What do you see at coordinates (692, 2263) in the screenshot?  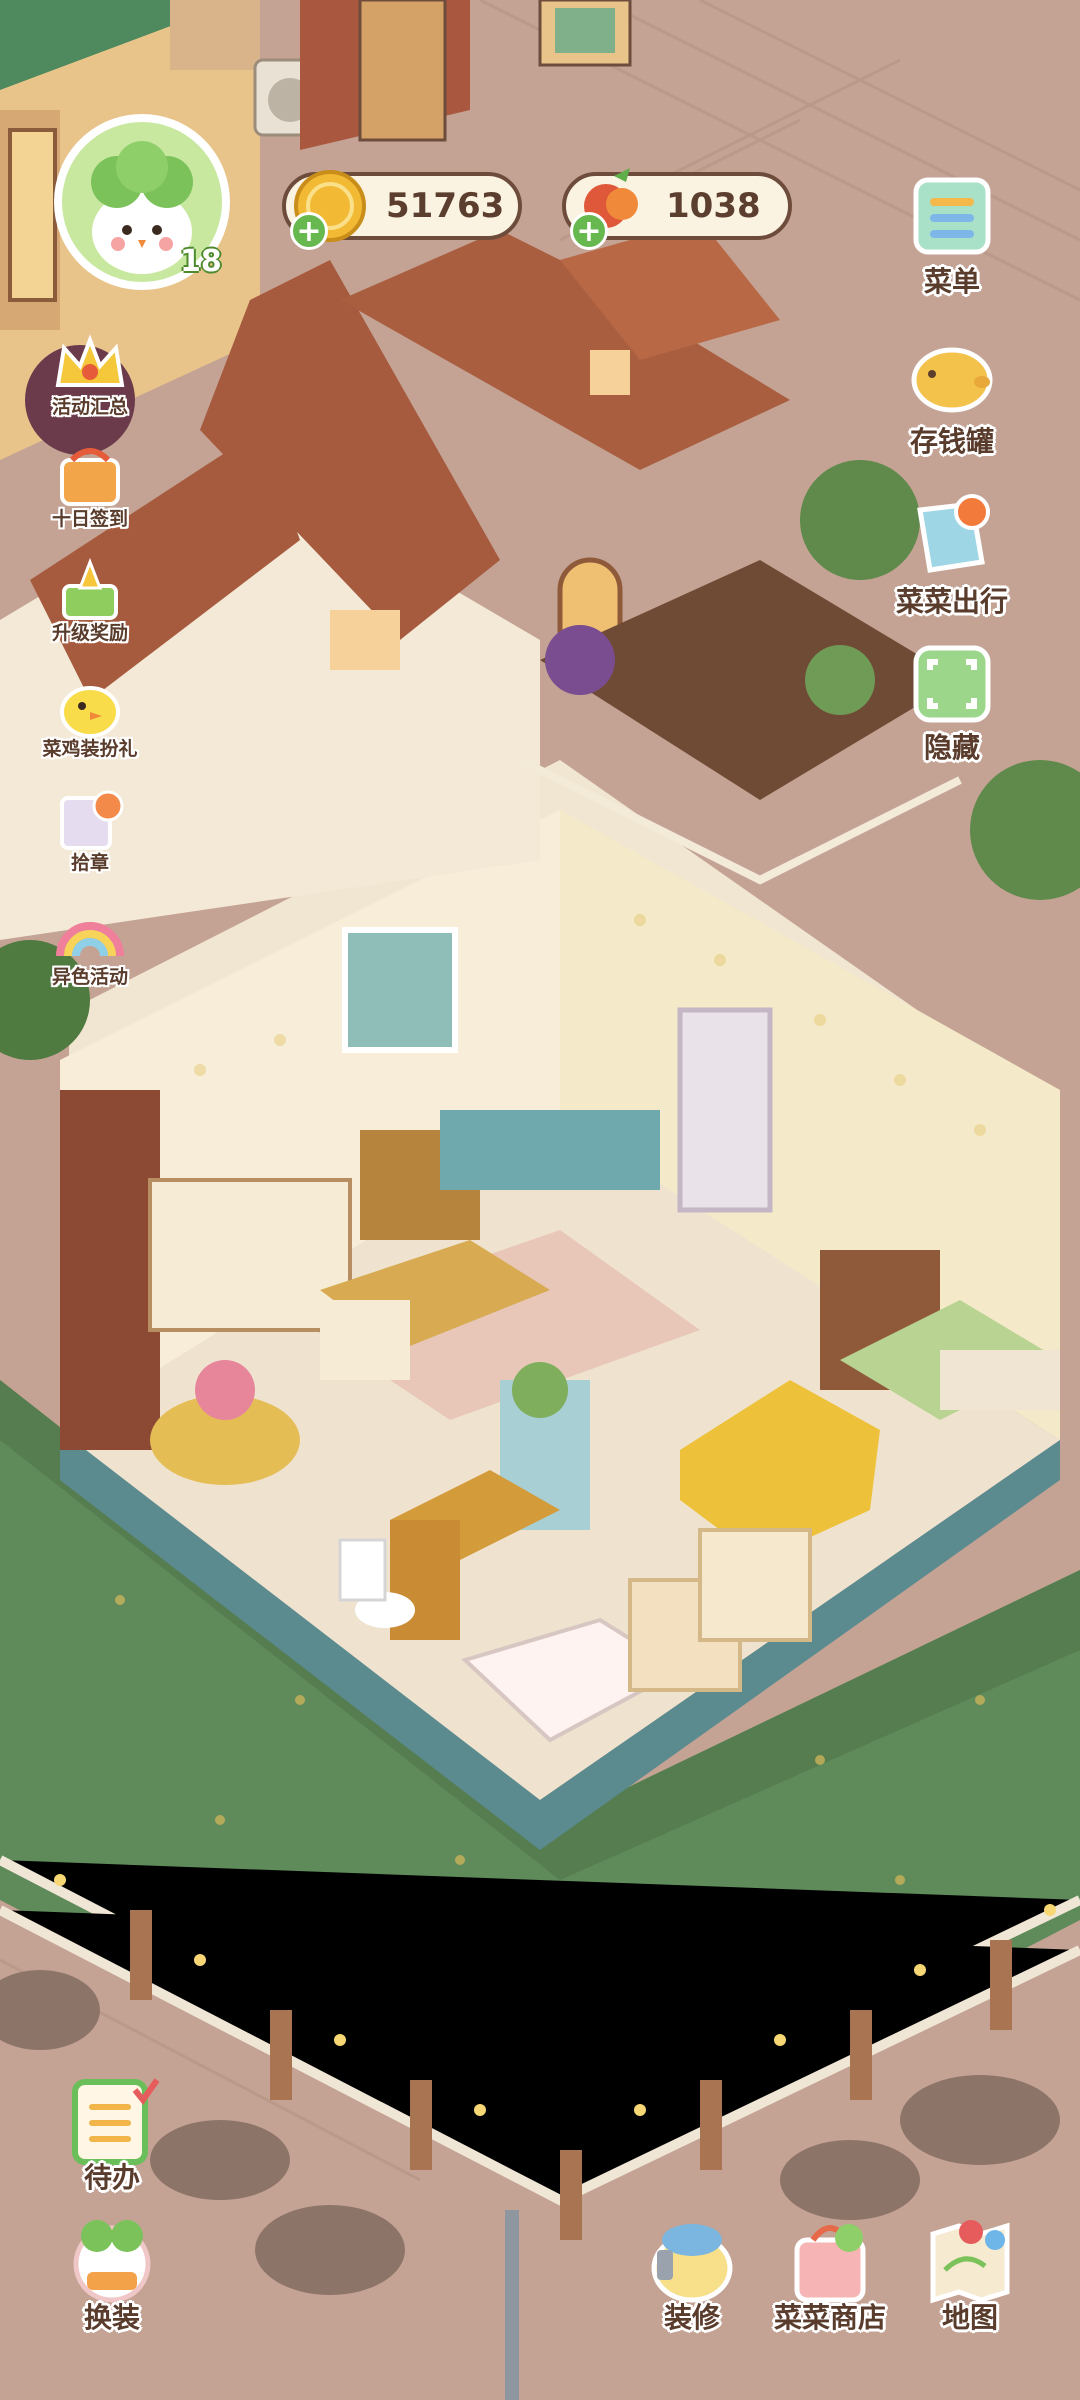 I see `decorate-hammer-icon` at bounding box center [692, 2263].